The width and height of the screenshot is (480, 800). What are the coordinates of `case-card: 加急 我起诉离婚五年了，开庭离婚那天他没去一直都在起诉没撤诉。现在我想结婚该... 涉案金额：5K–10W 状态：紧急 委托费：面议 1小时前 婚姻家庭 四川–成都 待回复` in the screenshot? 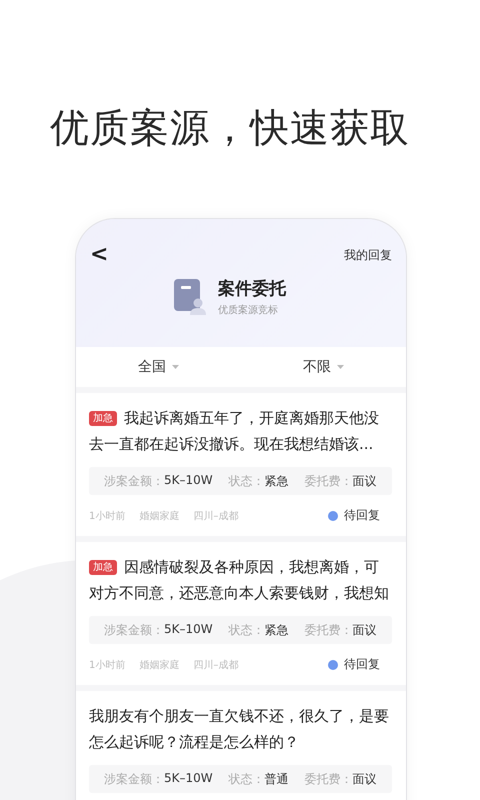 It's located at (241, 464).